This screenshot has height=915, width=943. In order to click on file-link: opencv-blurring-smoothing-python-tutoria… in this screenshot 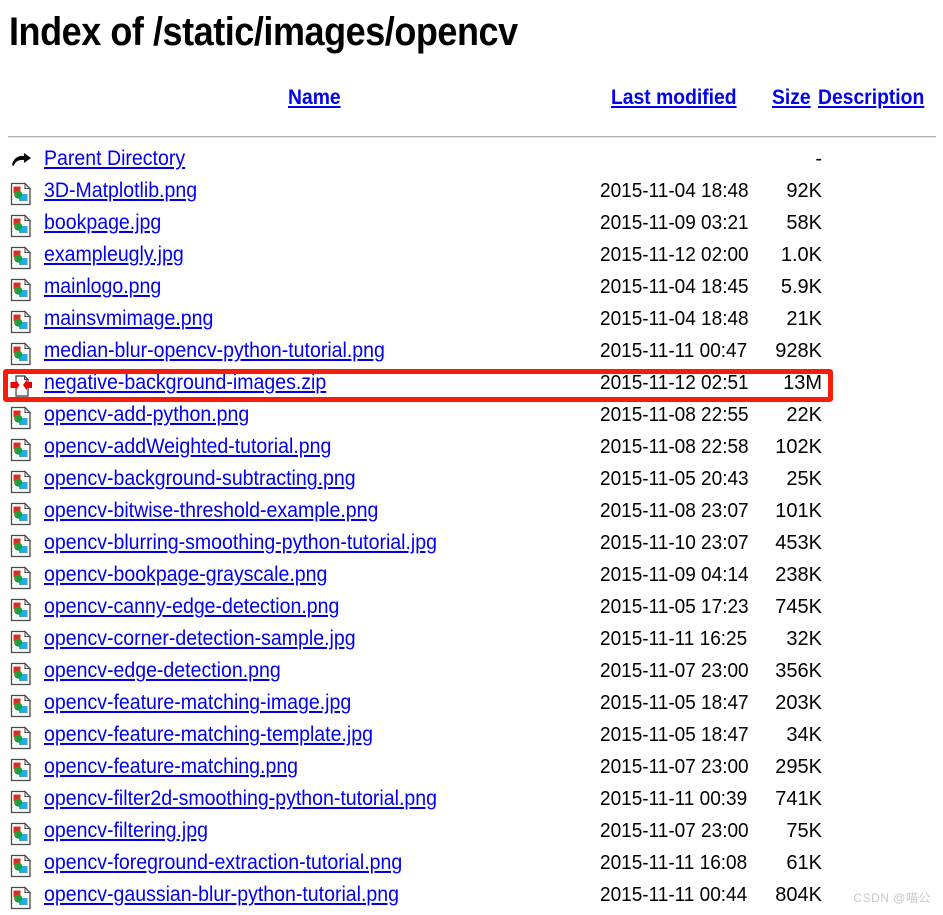, I will do `click(240, 543)`.